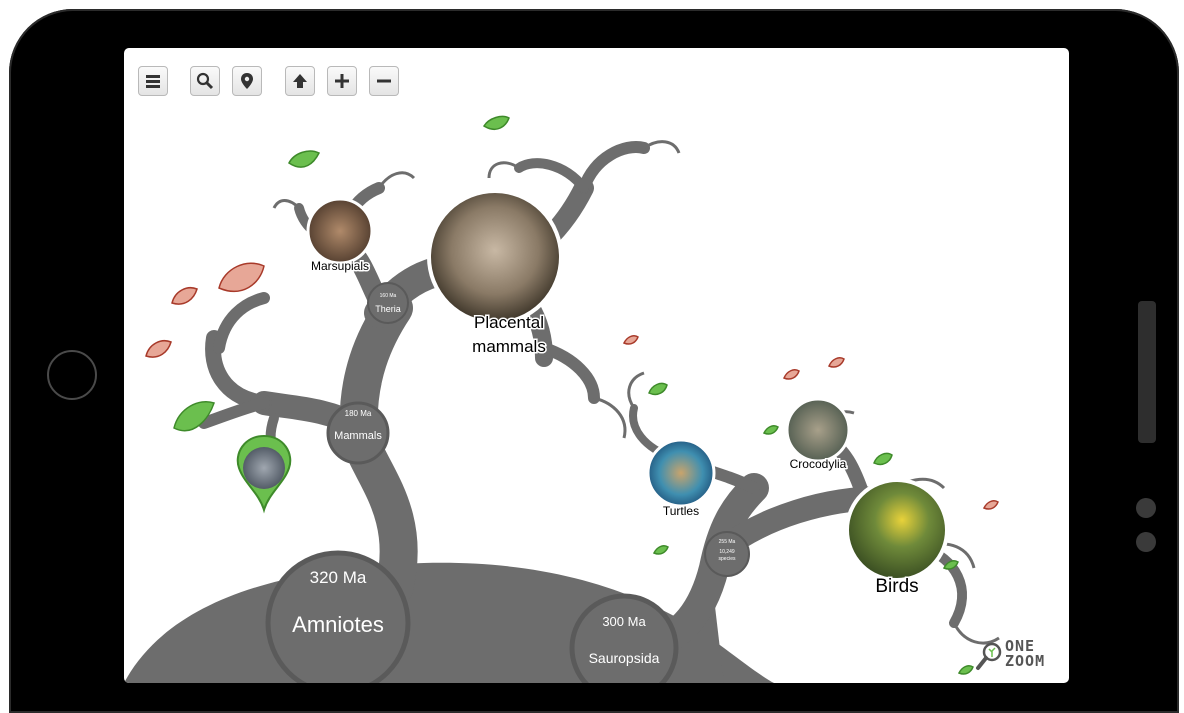 The width and height of the screenshot is (1184, 713). I want to click on side-button-upper, so click(1146, 508).